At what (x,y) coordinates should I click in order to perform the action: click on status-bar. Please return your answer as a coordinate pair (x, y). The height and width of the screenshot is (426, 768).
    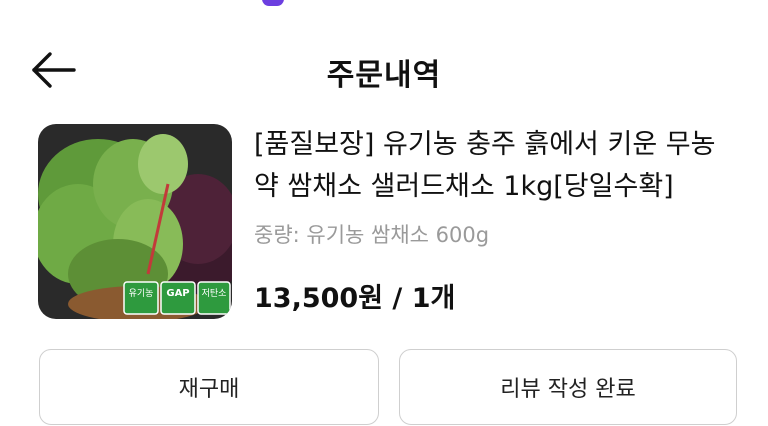
    Looking at the image, I should click on (384, 5).